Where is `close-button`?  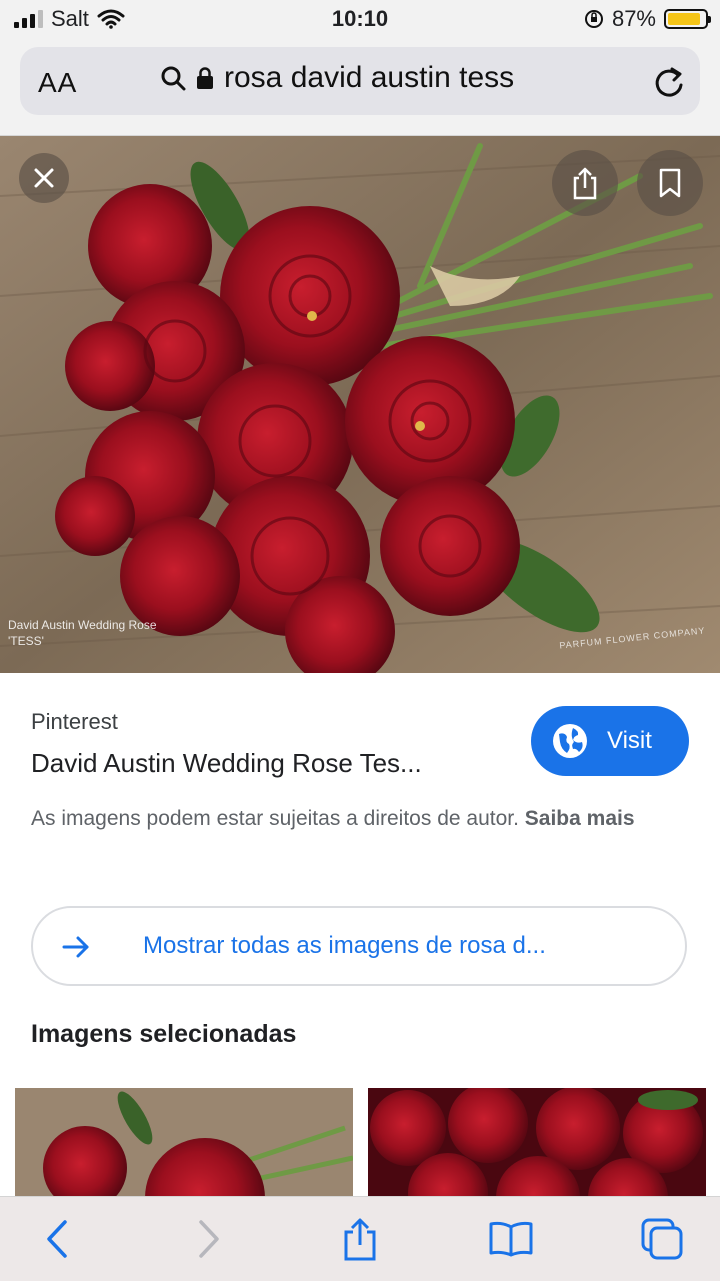 close-button is located at coordinates (44, 178).